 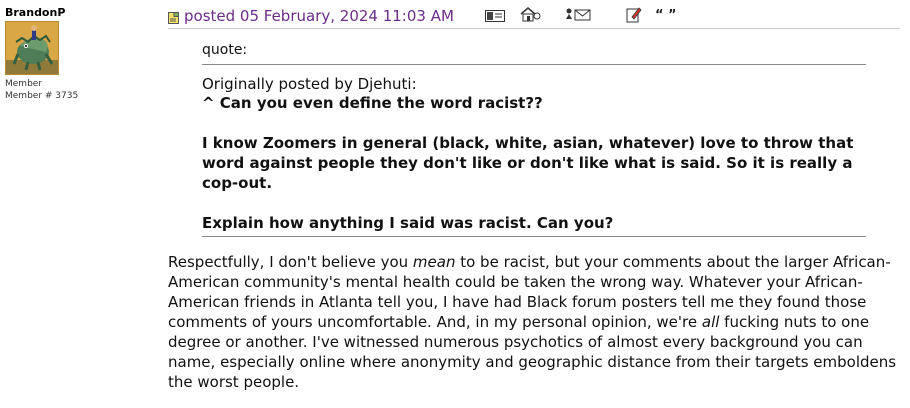 What do you see at coordinates (65, 54) in the screenshot?
I see `user-panel: BrandonP Member Member # 3735` at bounding box center [65, 54].